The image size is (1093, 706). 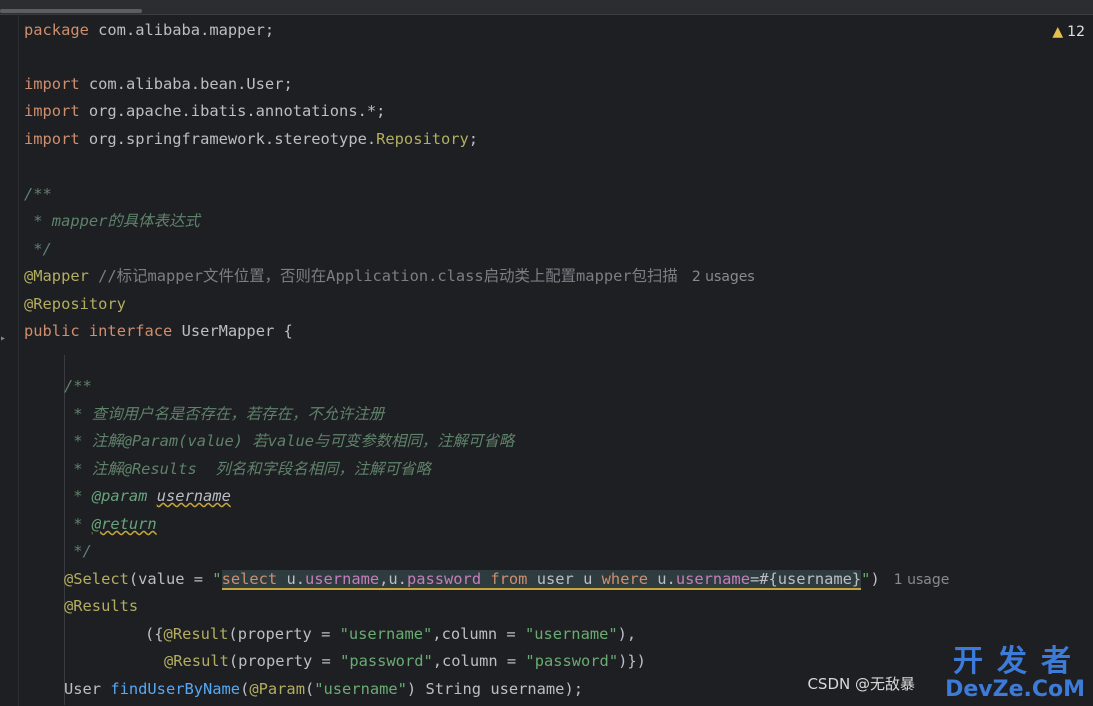 I want to click on method-name: findUserByName, so click(x=175, y=689).